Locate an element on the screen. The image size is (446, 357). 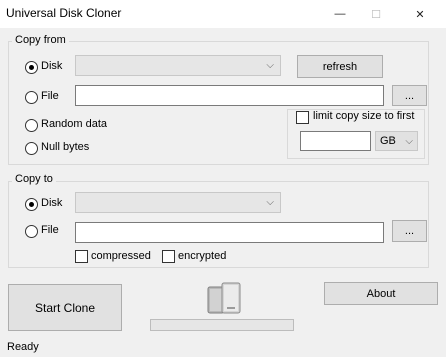
size-unit-select: GB ⌵ is located at coordinates (396, 141).